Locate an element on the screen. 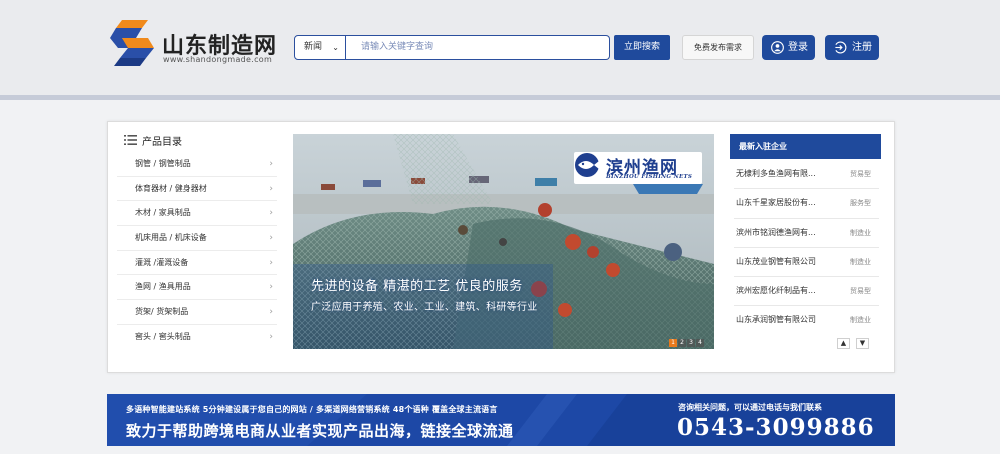 This screenshot has width=1000, height=454. category-item: 机床用品 / 机床设备 › is located at coordinates (197, 238).